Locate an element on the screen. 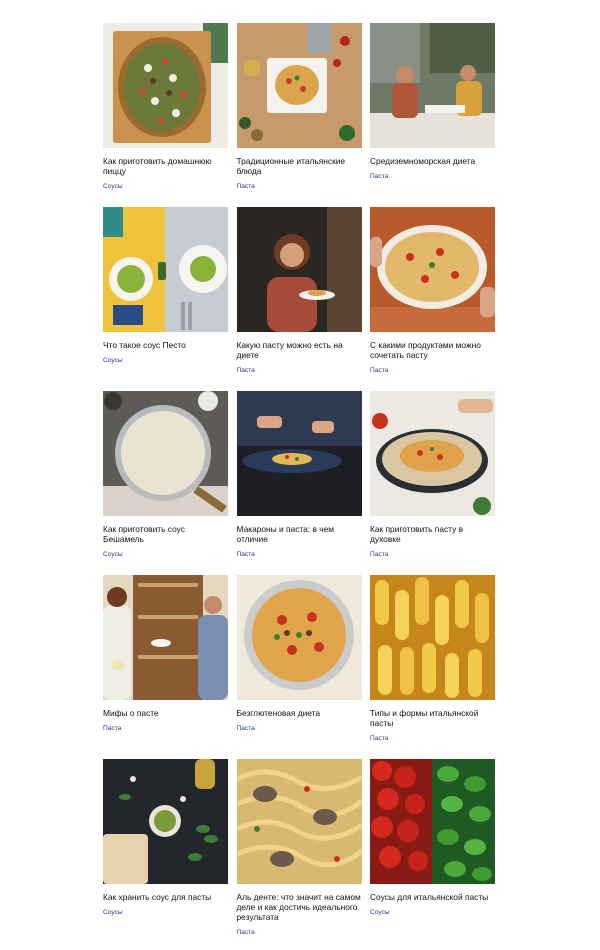  card-title: Как приготовить пасту в духовке is located at coordinates (432, 534).